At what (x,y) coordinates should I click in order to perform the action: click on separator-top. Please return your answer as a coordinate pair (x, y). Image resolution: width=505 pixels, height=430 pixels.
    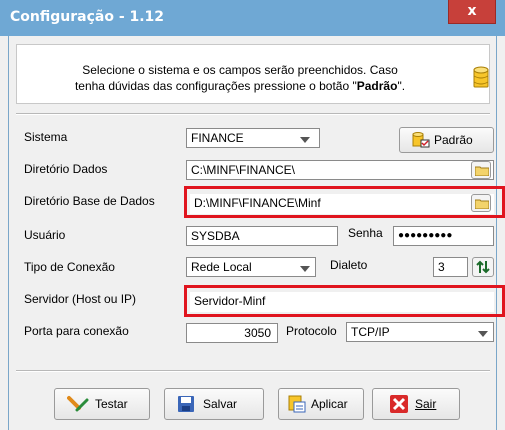
    Looking at the image, I should click on (253, 114).